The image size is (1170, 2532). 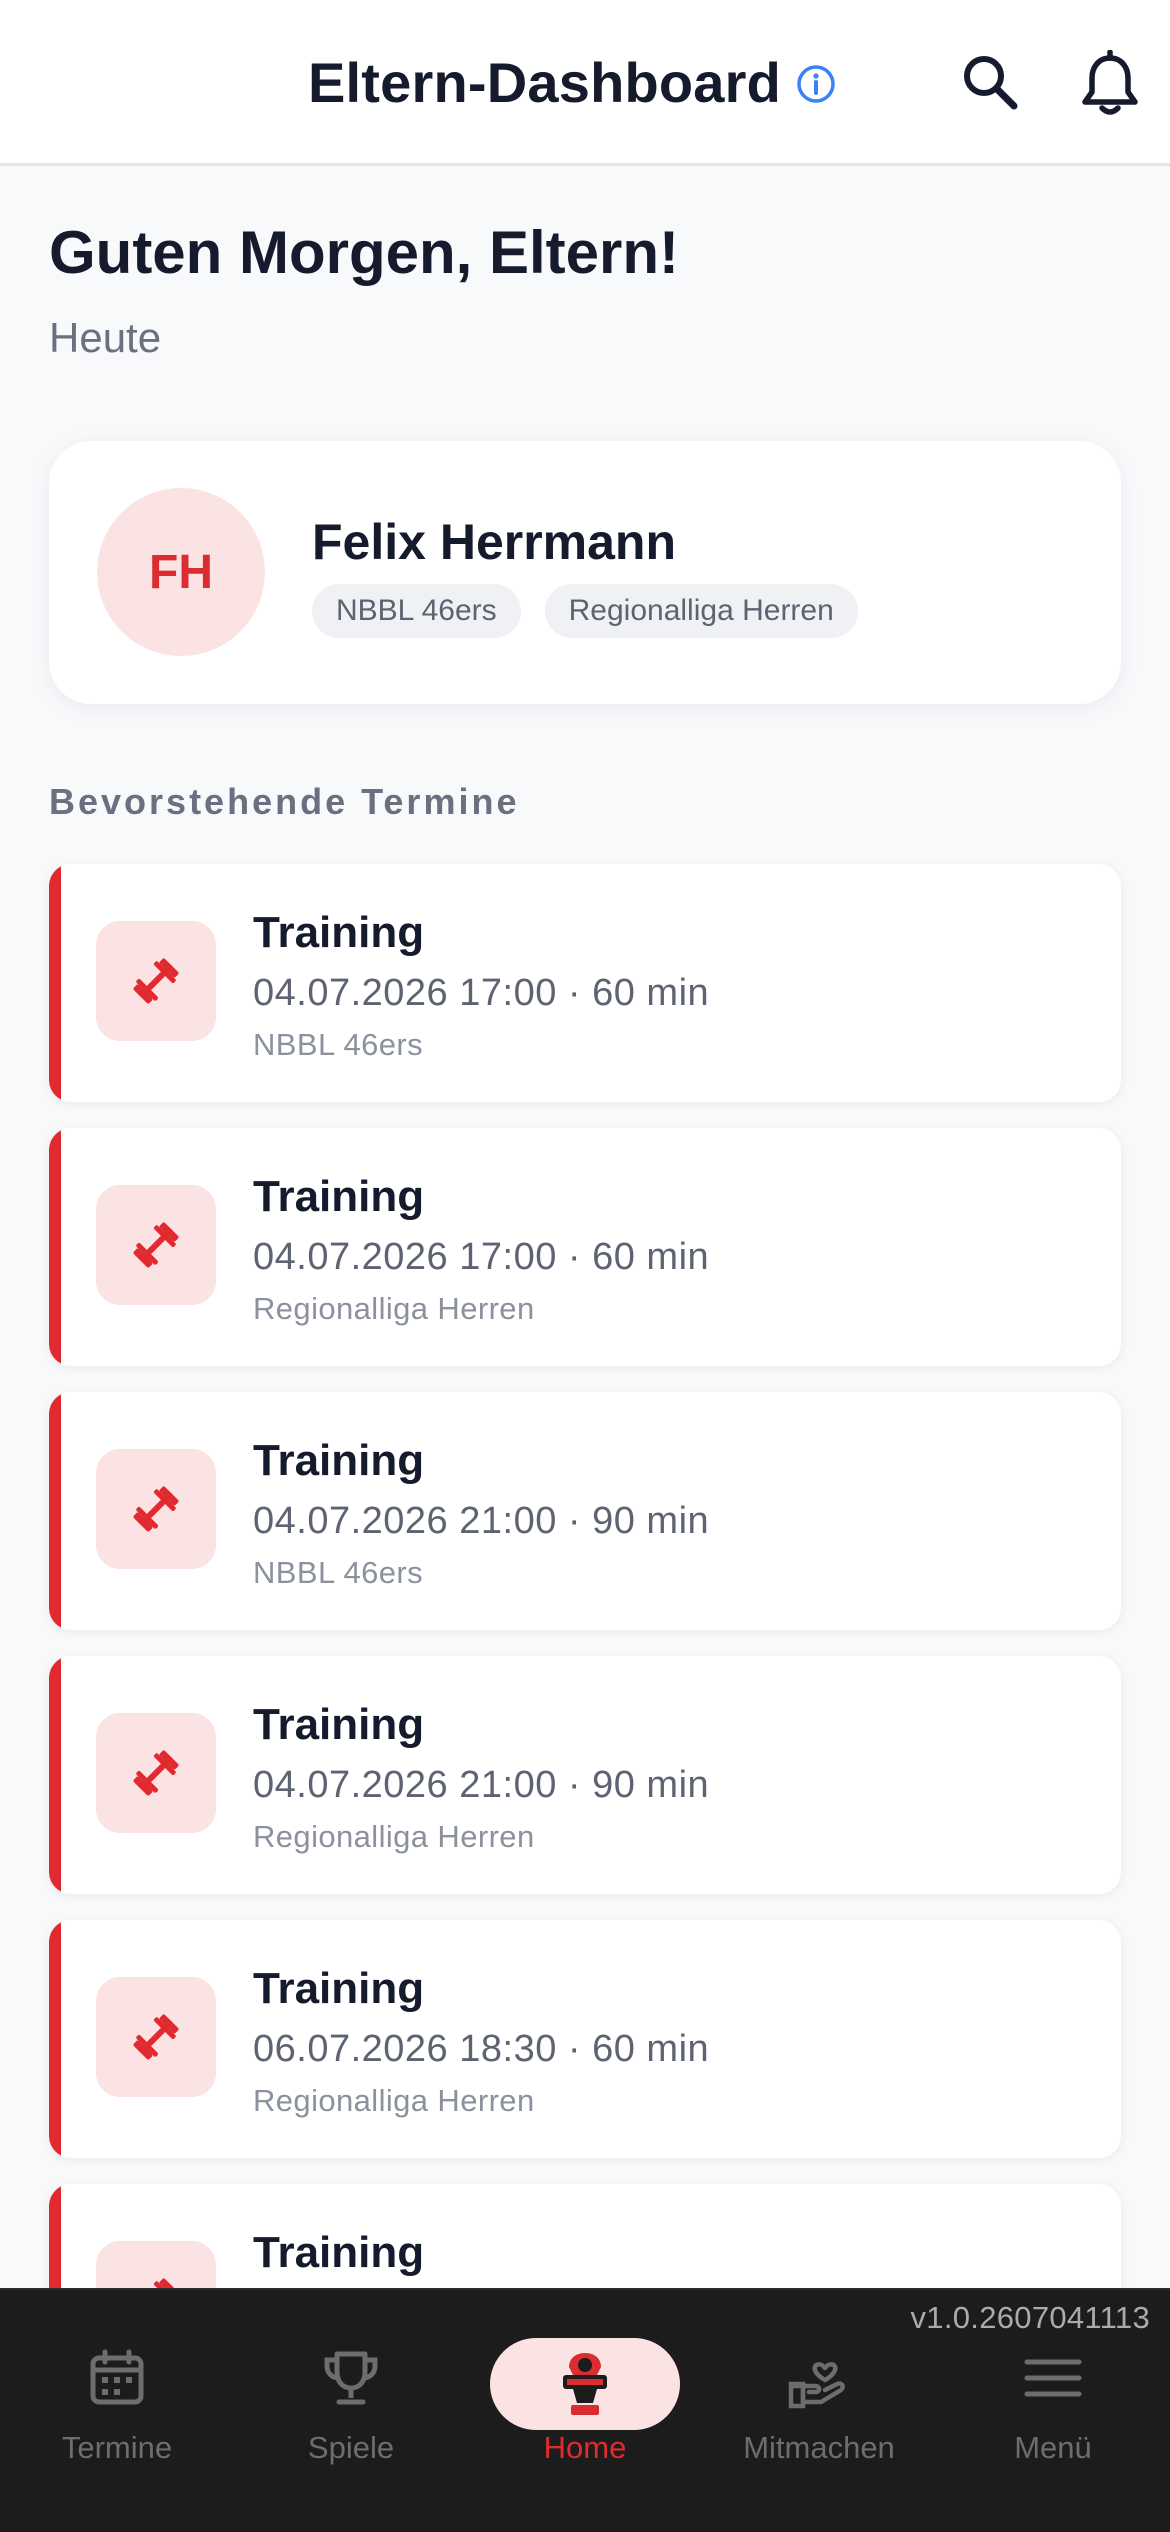 I want to click on avatar: FH, so click(x=181, y=572).